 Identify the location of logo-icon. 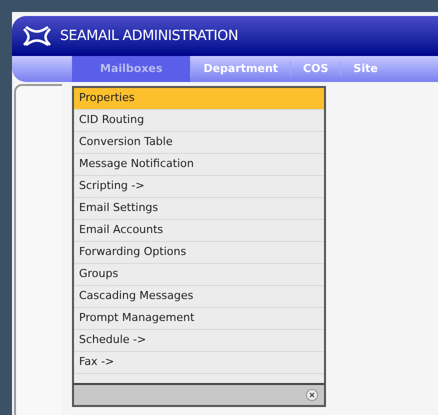
(37, 36).